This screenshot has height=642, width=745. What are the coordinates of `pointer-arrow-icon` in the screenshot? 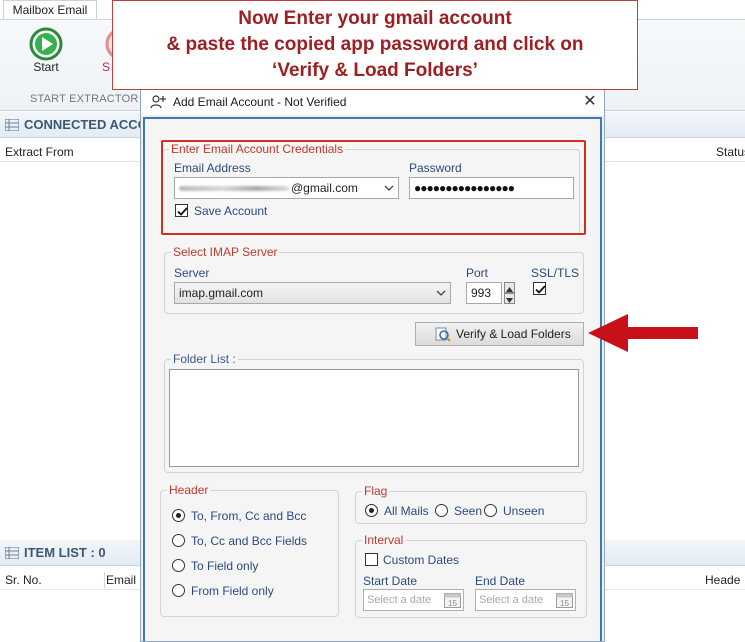 It's located at (643, 333).